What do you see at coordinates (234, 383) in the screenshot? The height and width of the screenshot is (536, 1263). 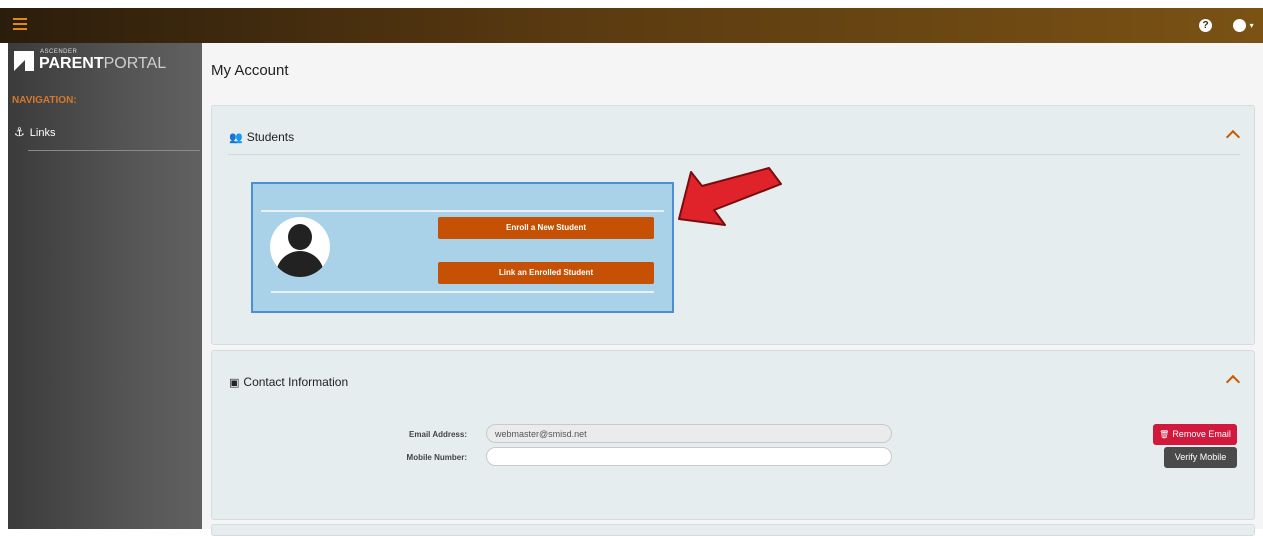 I see `contact-card-icon: ▣` at bounding box center [234, 383].